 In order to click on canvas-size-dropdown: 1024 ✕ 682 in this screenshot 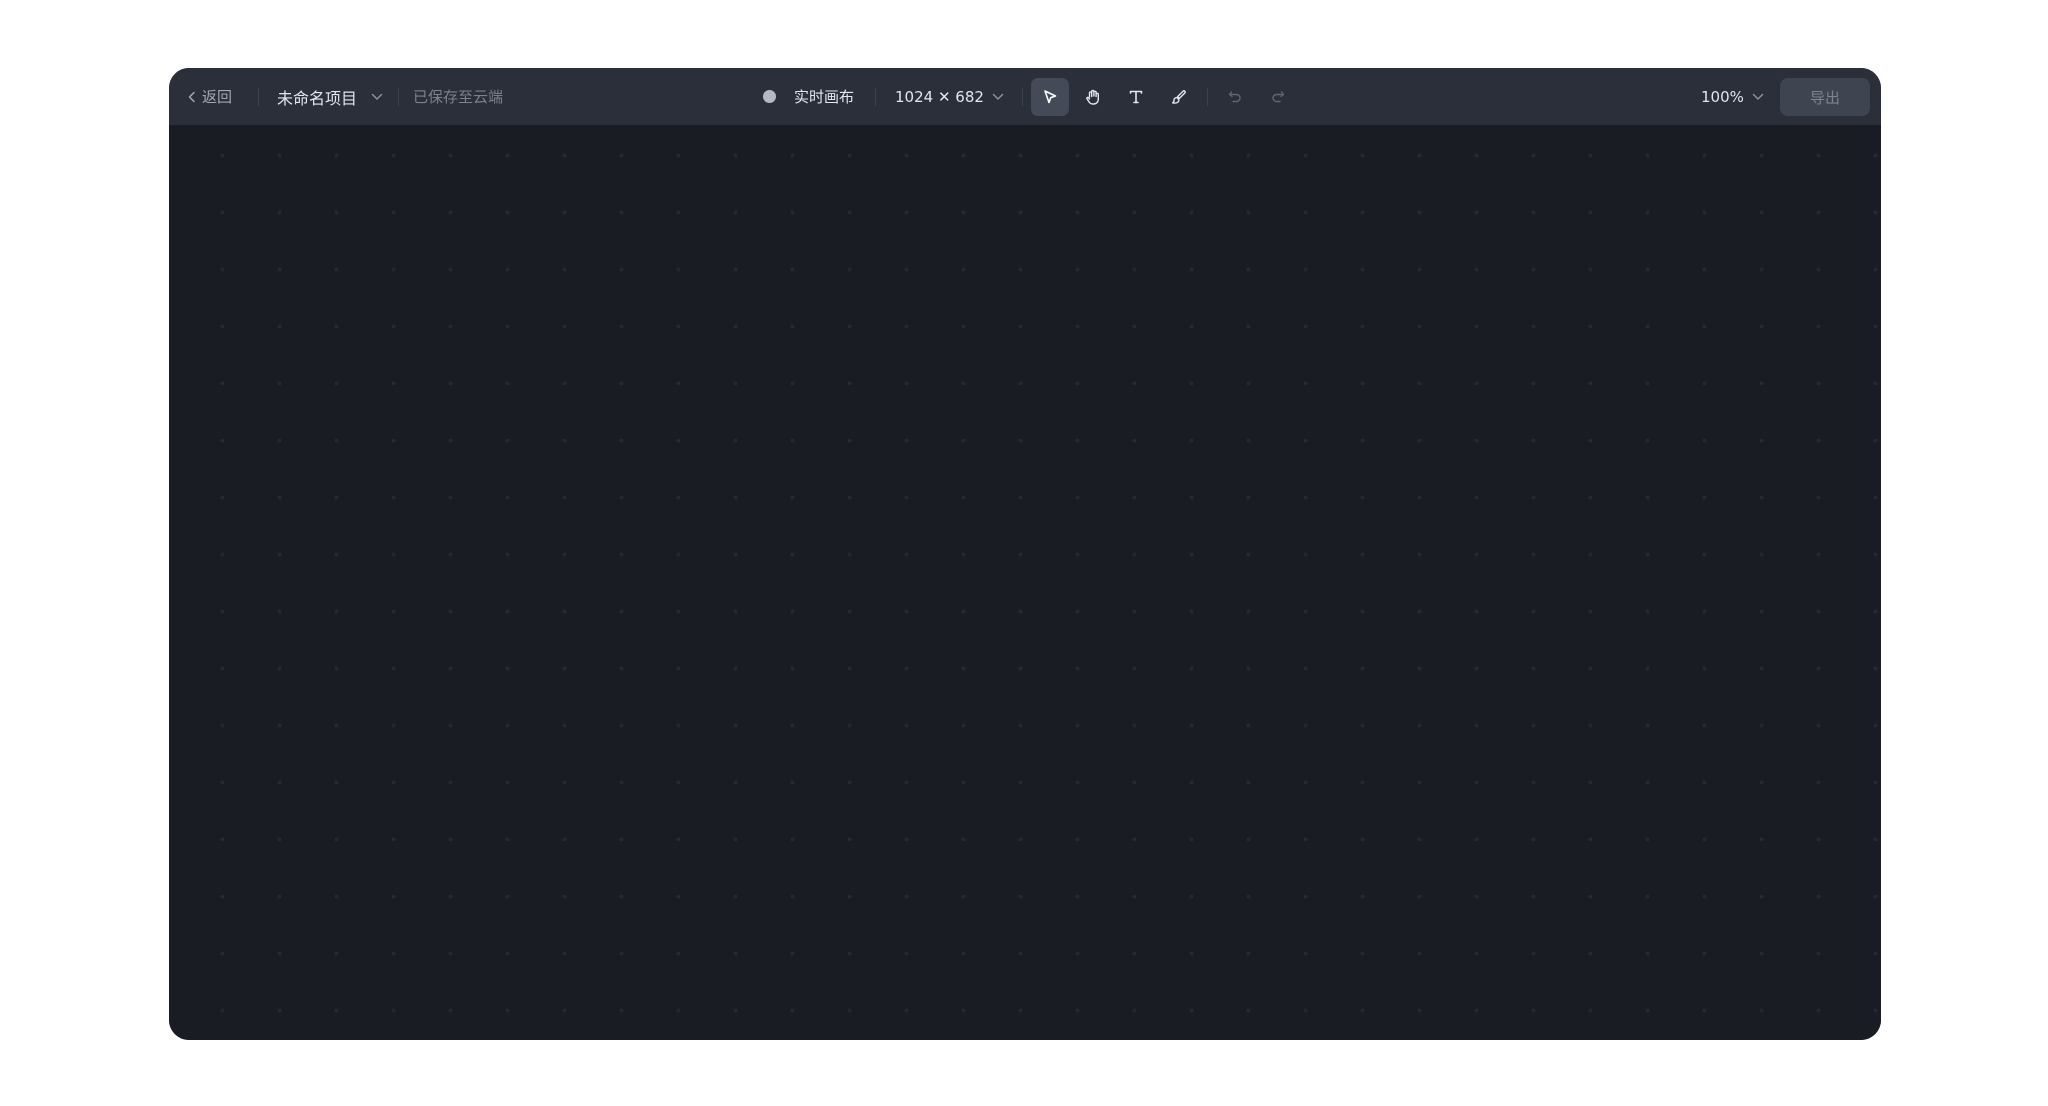, I will do `click(949, 96)`.